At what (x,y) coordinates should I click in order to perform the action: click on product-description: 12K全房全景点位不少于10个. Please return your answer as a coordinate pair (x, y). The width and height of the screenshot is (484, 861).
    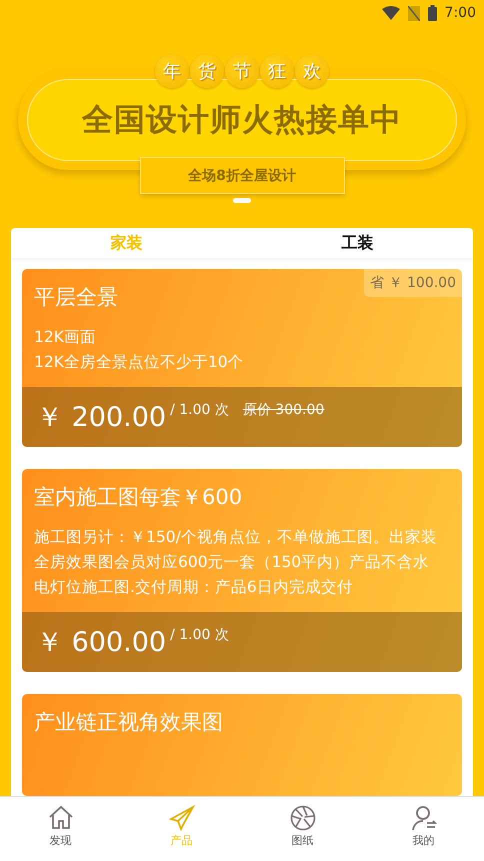
    Looking at the image, I should click on (139, 362).